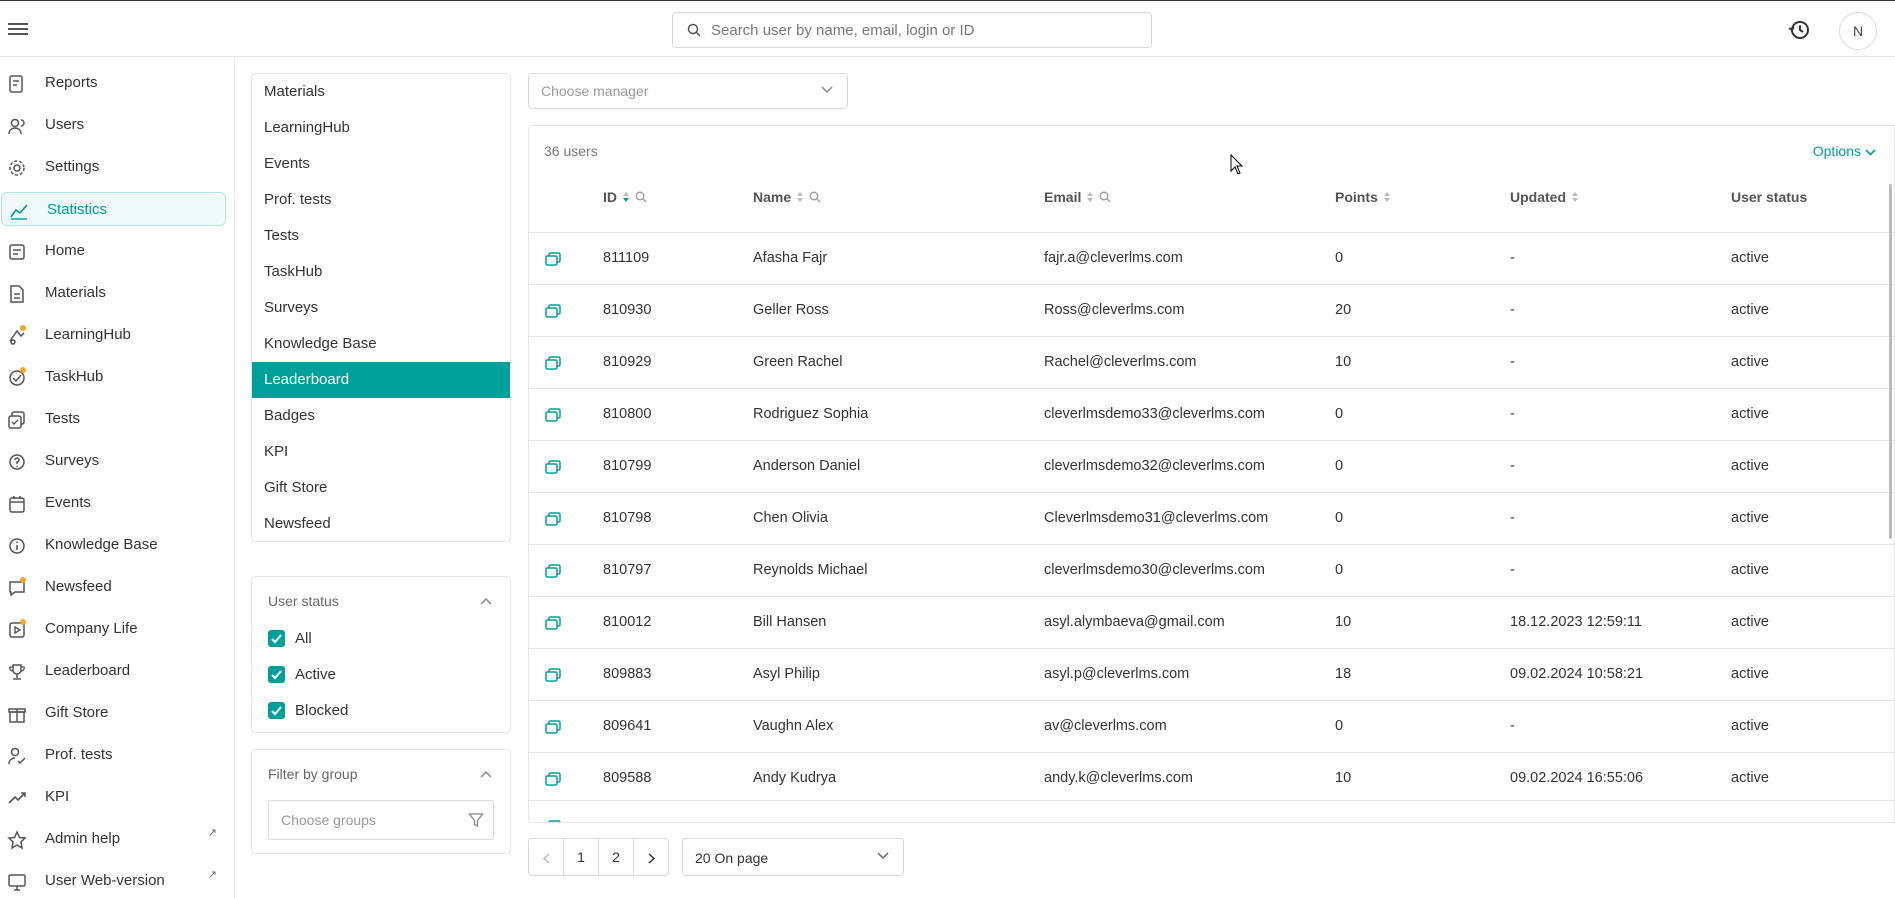 Image resolution: width=1895 pixels, height=898 pixels. I want to click on cell-updated: -, so click(1512, 466).